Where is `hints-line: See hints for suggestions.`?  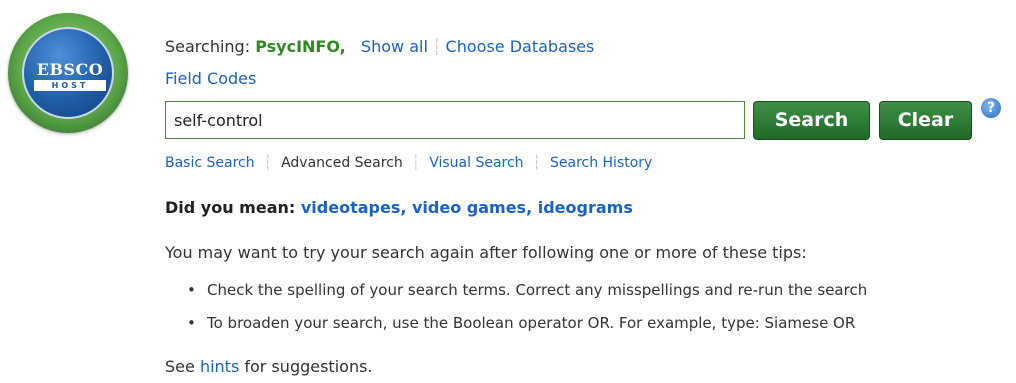
hints-line: See hints for suggestions. is located at coordinates (269, 367).